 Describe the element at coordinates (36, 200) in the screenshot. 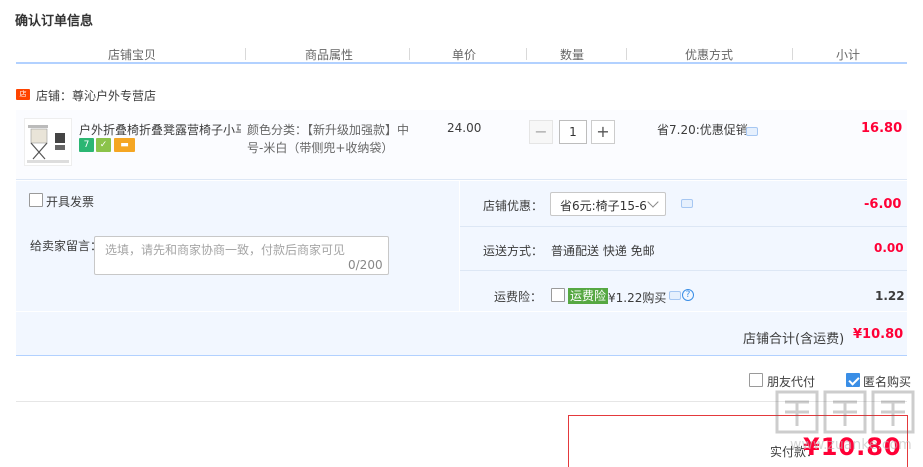

I see `invoice-checkbox` at that location.